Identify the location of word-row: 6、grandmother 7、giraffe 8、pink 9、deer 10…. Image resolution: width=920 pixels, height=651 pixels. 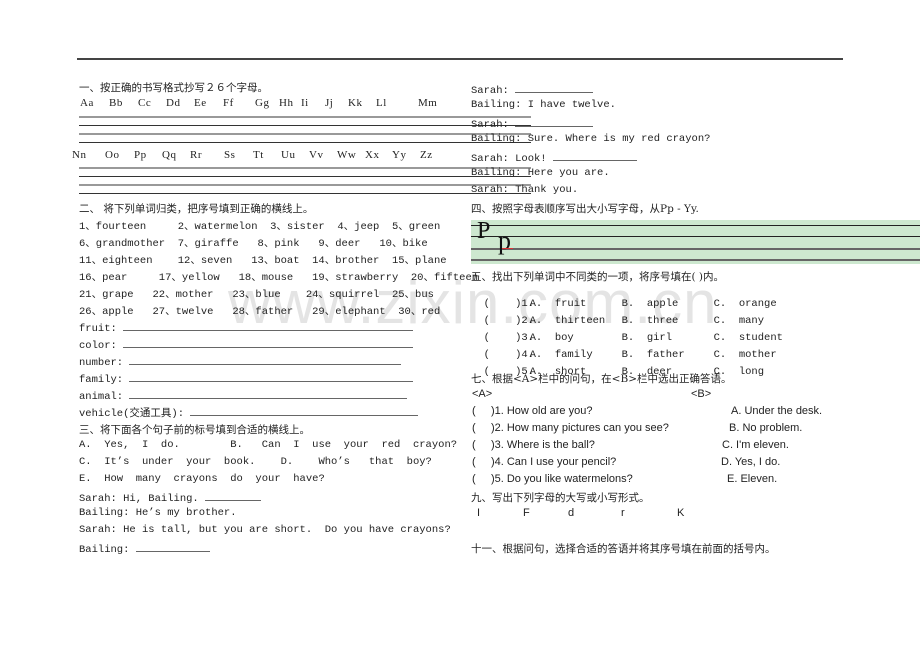
(253, 244).